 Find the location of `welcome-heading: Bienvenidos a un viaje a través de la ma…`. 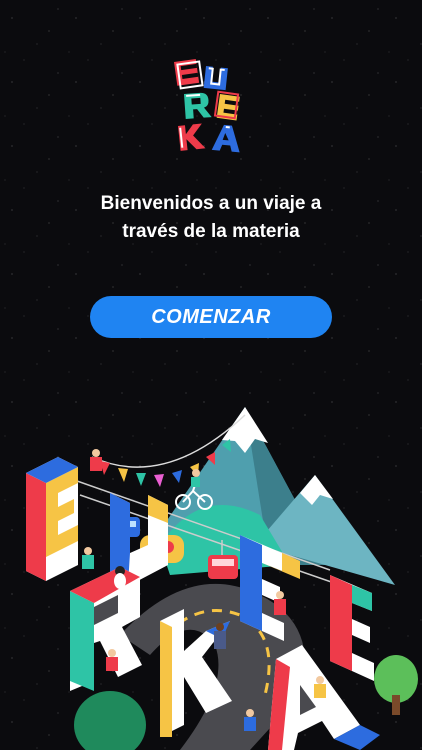

welcome-heading: Bienvenidos a un viaje a través de la ma… is located at coordinates (211, 218).